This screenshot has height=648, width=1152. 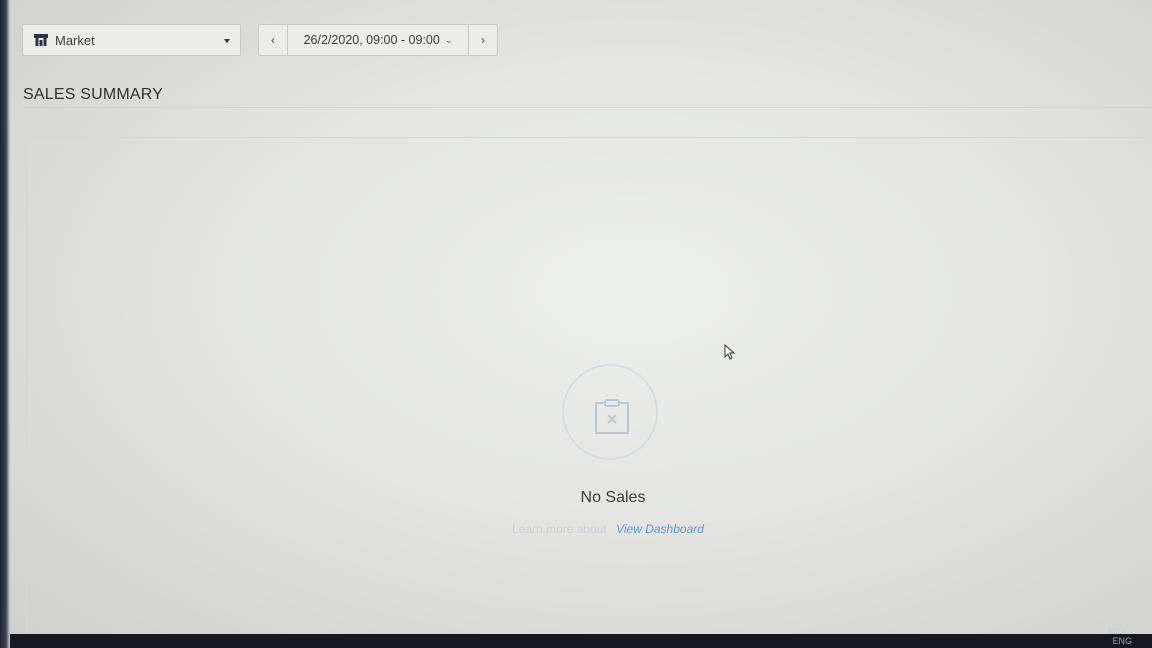 What do you see at coordinates (448, 39) in the screenshot?
I see `chevron-down-icon: ⌄` at bounding box center [448, 39].